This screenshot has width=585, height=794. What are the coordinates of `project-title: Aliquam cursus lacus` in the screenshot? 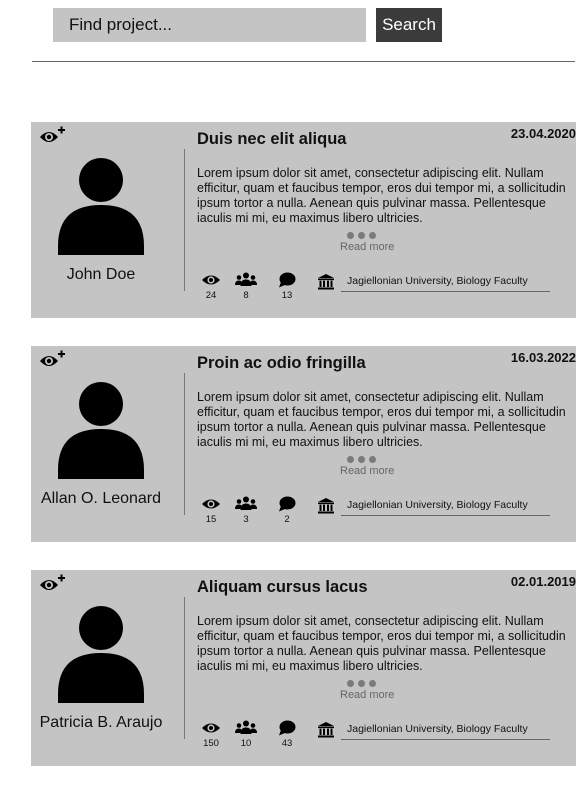 It's located at (282, 587).